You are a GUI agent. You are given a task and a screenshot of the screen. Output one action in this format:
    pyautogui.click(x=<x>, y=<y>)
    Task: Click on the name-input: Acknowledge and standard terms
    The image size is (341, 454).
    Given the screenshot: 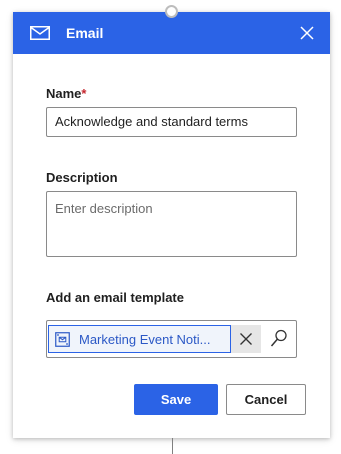 What is the action you would take?
    pyautogui.click(x=171, y=122)
    